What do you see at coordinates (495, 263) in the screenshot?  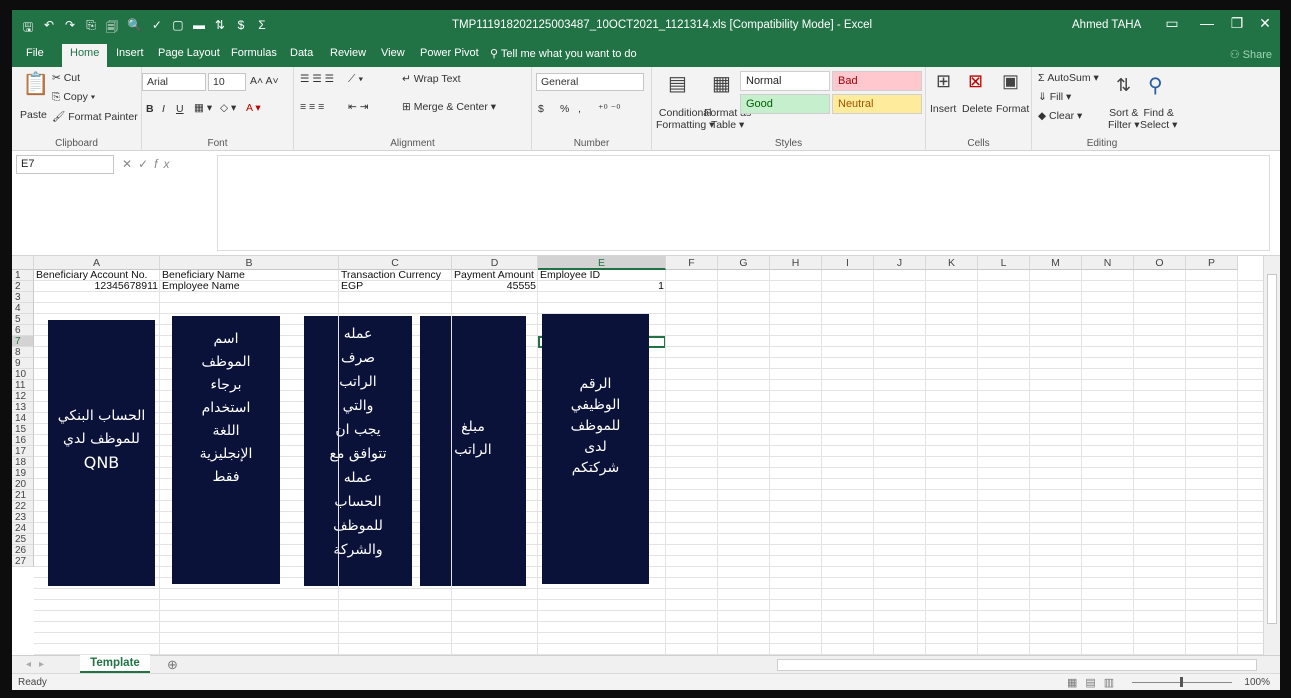 I see `column-header-d: D` at bounding box center [495, 263].